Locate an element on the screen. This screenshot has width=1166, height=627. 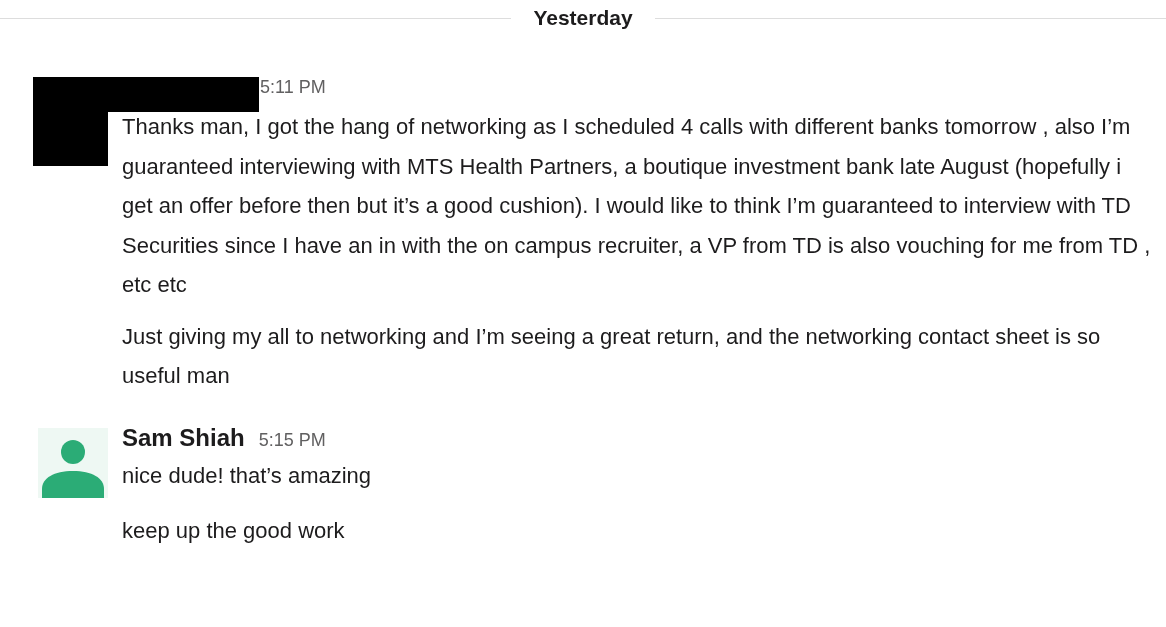
message-text: nice dude! that’s amazing is located at coordinates (247, 475).